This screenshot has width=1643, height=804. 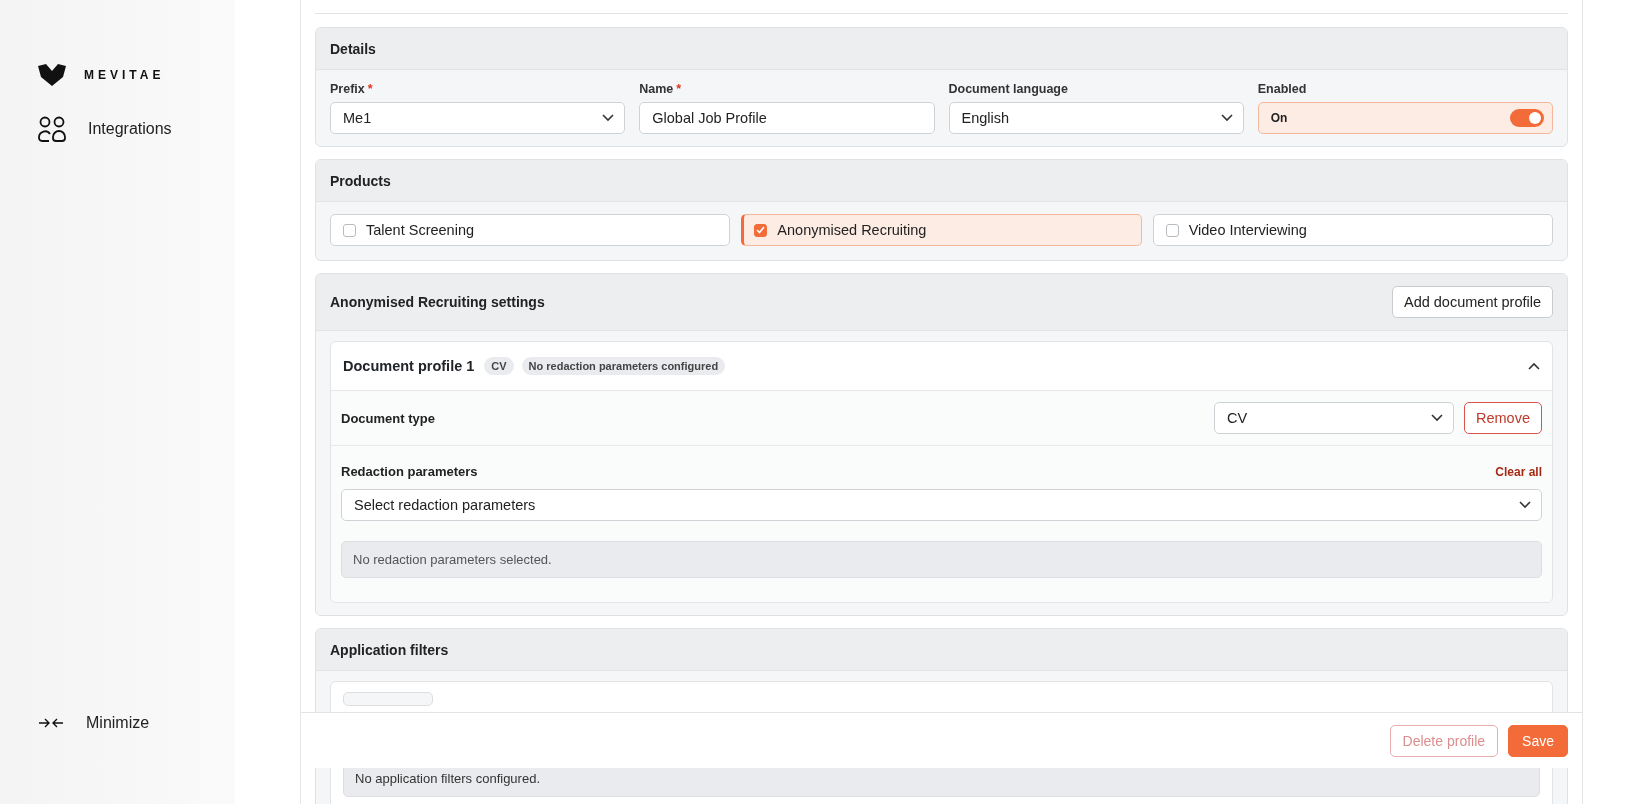 What do you see at coordinates (1534, 366) in the screenshot?
I see `chevron-up-icon` at bounding box center [1534, 366].